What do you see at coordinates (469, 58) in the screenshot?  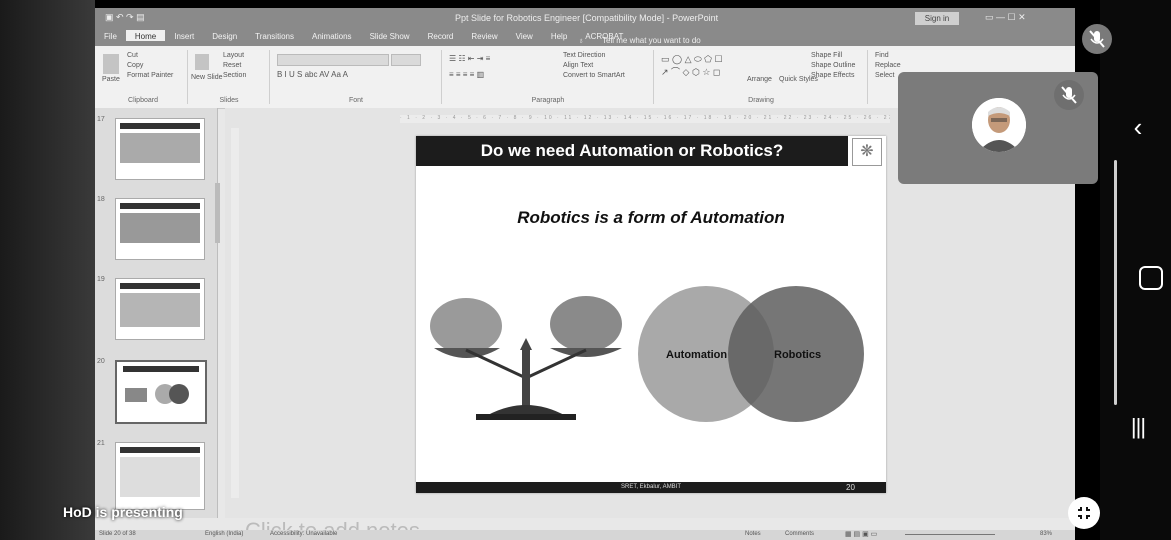 I see `list-buttons: ☰ ☷ ⇤ ⇥ ≡` at bounding box center [469, 58].